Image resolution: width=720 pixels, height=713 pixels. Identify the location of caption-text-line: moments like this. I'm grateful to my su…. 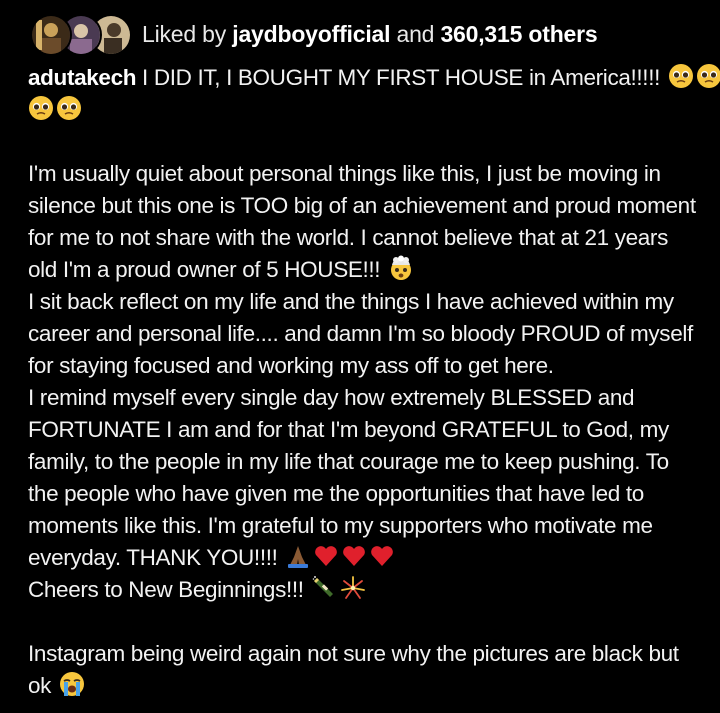
(340, 525).